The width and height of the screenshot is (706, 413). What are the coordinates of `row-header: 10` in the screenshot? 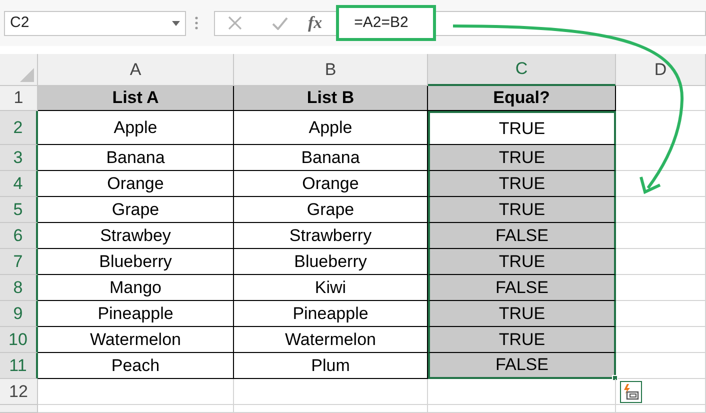 It's located at (19, 340).